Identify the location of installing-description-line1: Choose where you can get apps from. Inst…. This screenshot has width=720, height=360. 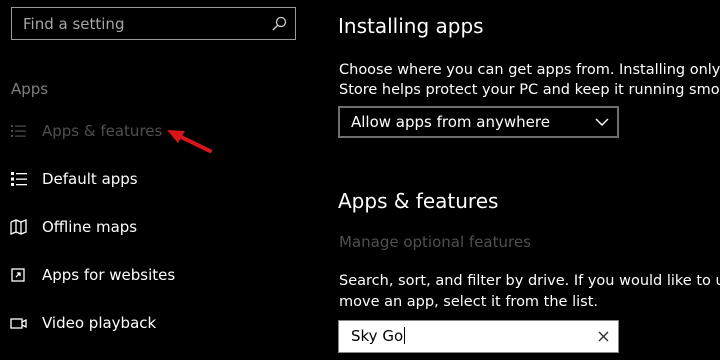
(529, 70).